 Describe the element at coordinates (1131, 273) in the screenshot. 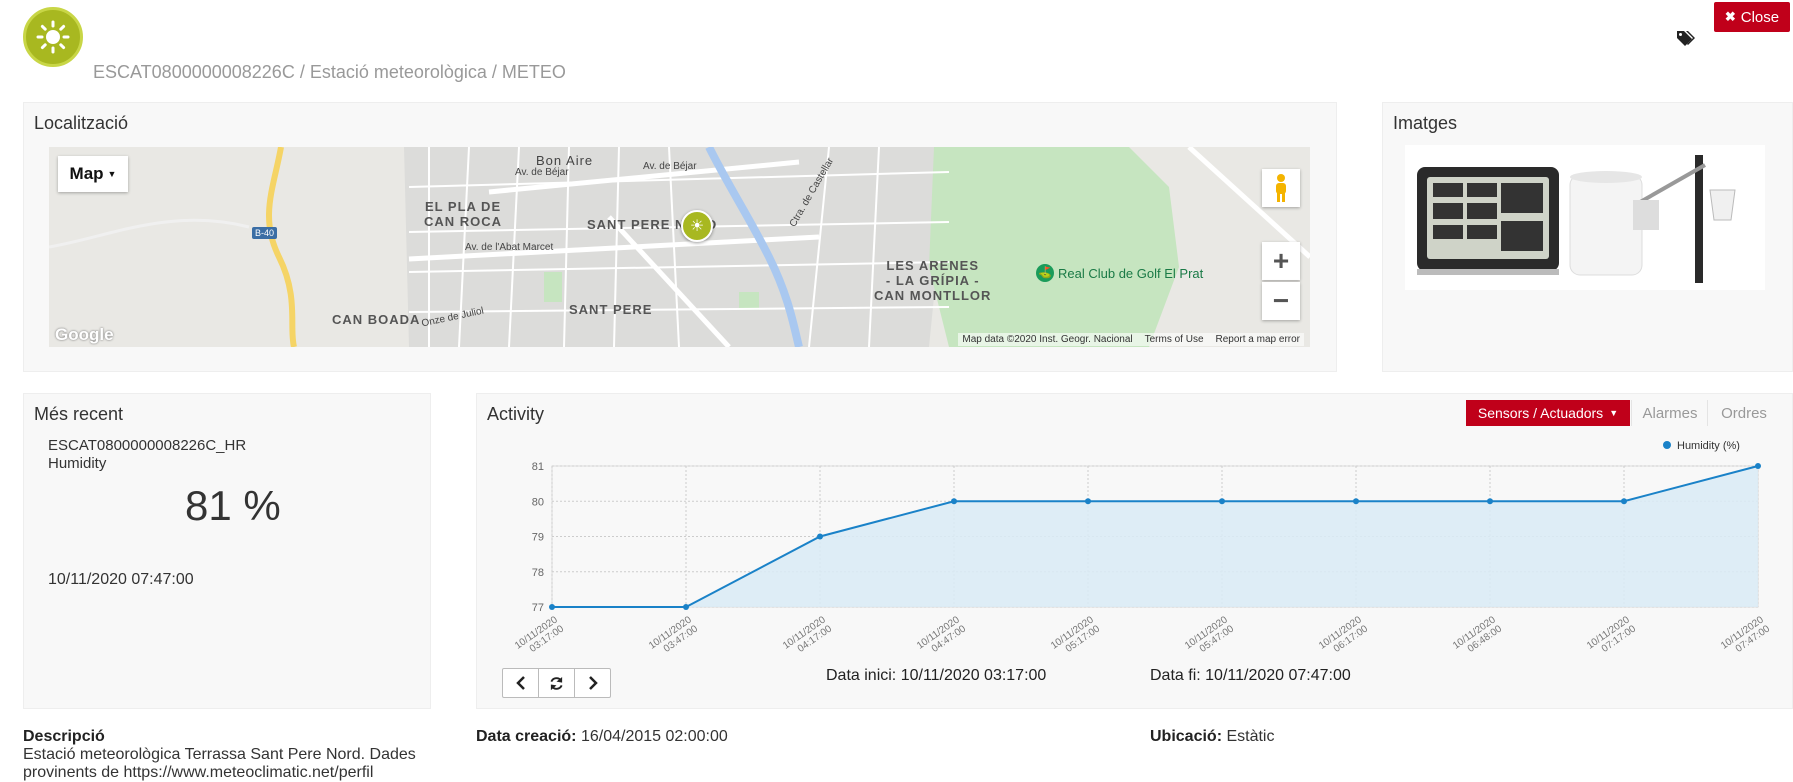

I see `golf-label: Real Club de Golf El Prat` at that location.